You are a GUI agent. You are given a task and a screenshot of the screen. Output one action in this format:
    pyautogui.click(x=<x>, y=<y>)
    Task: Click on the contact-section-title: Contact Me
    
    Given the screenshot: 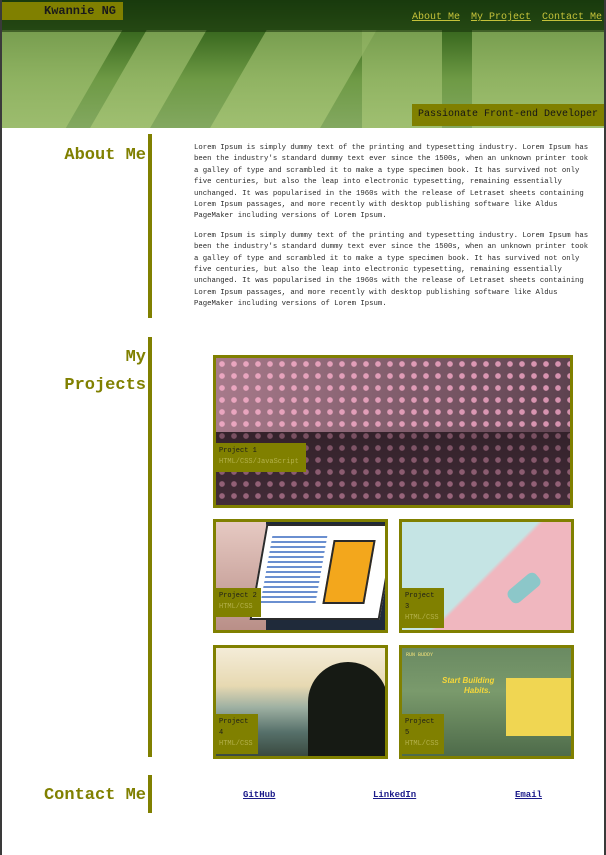 What is the action you would take?
    pyautogui.click(x=94, y=795)
    